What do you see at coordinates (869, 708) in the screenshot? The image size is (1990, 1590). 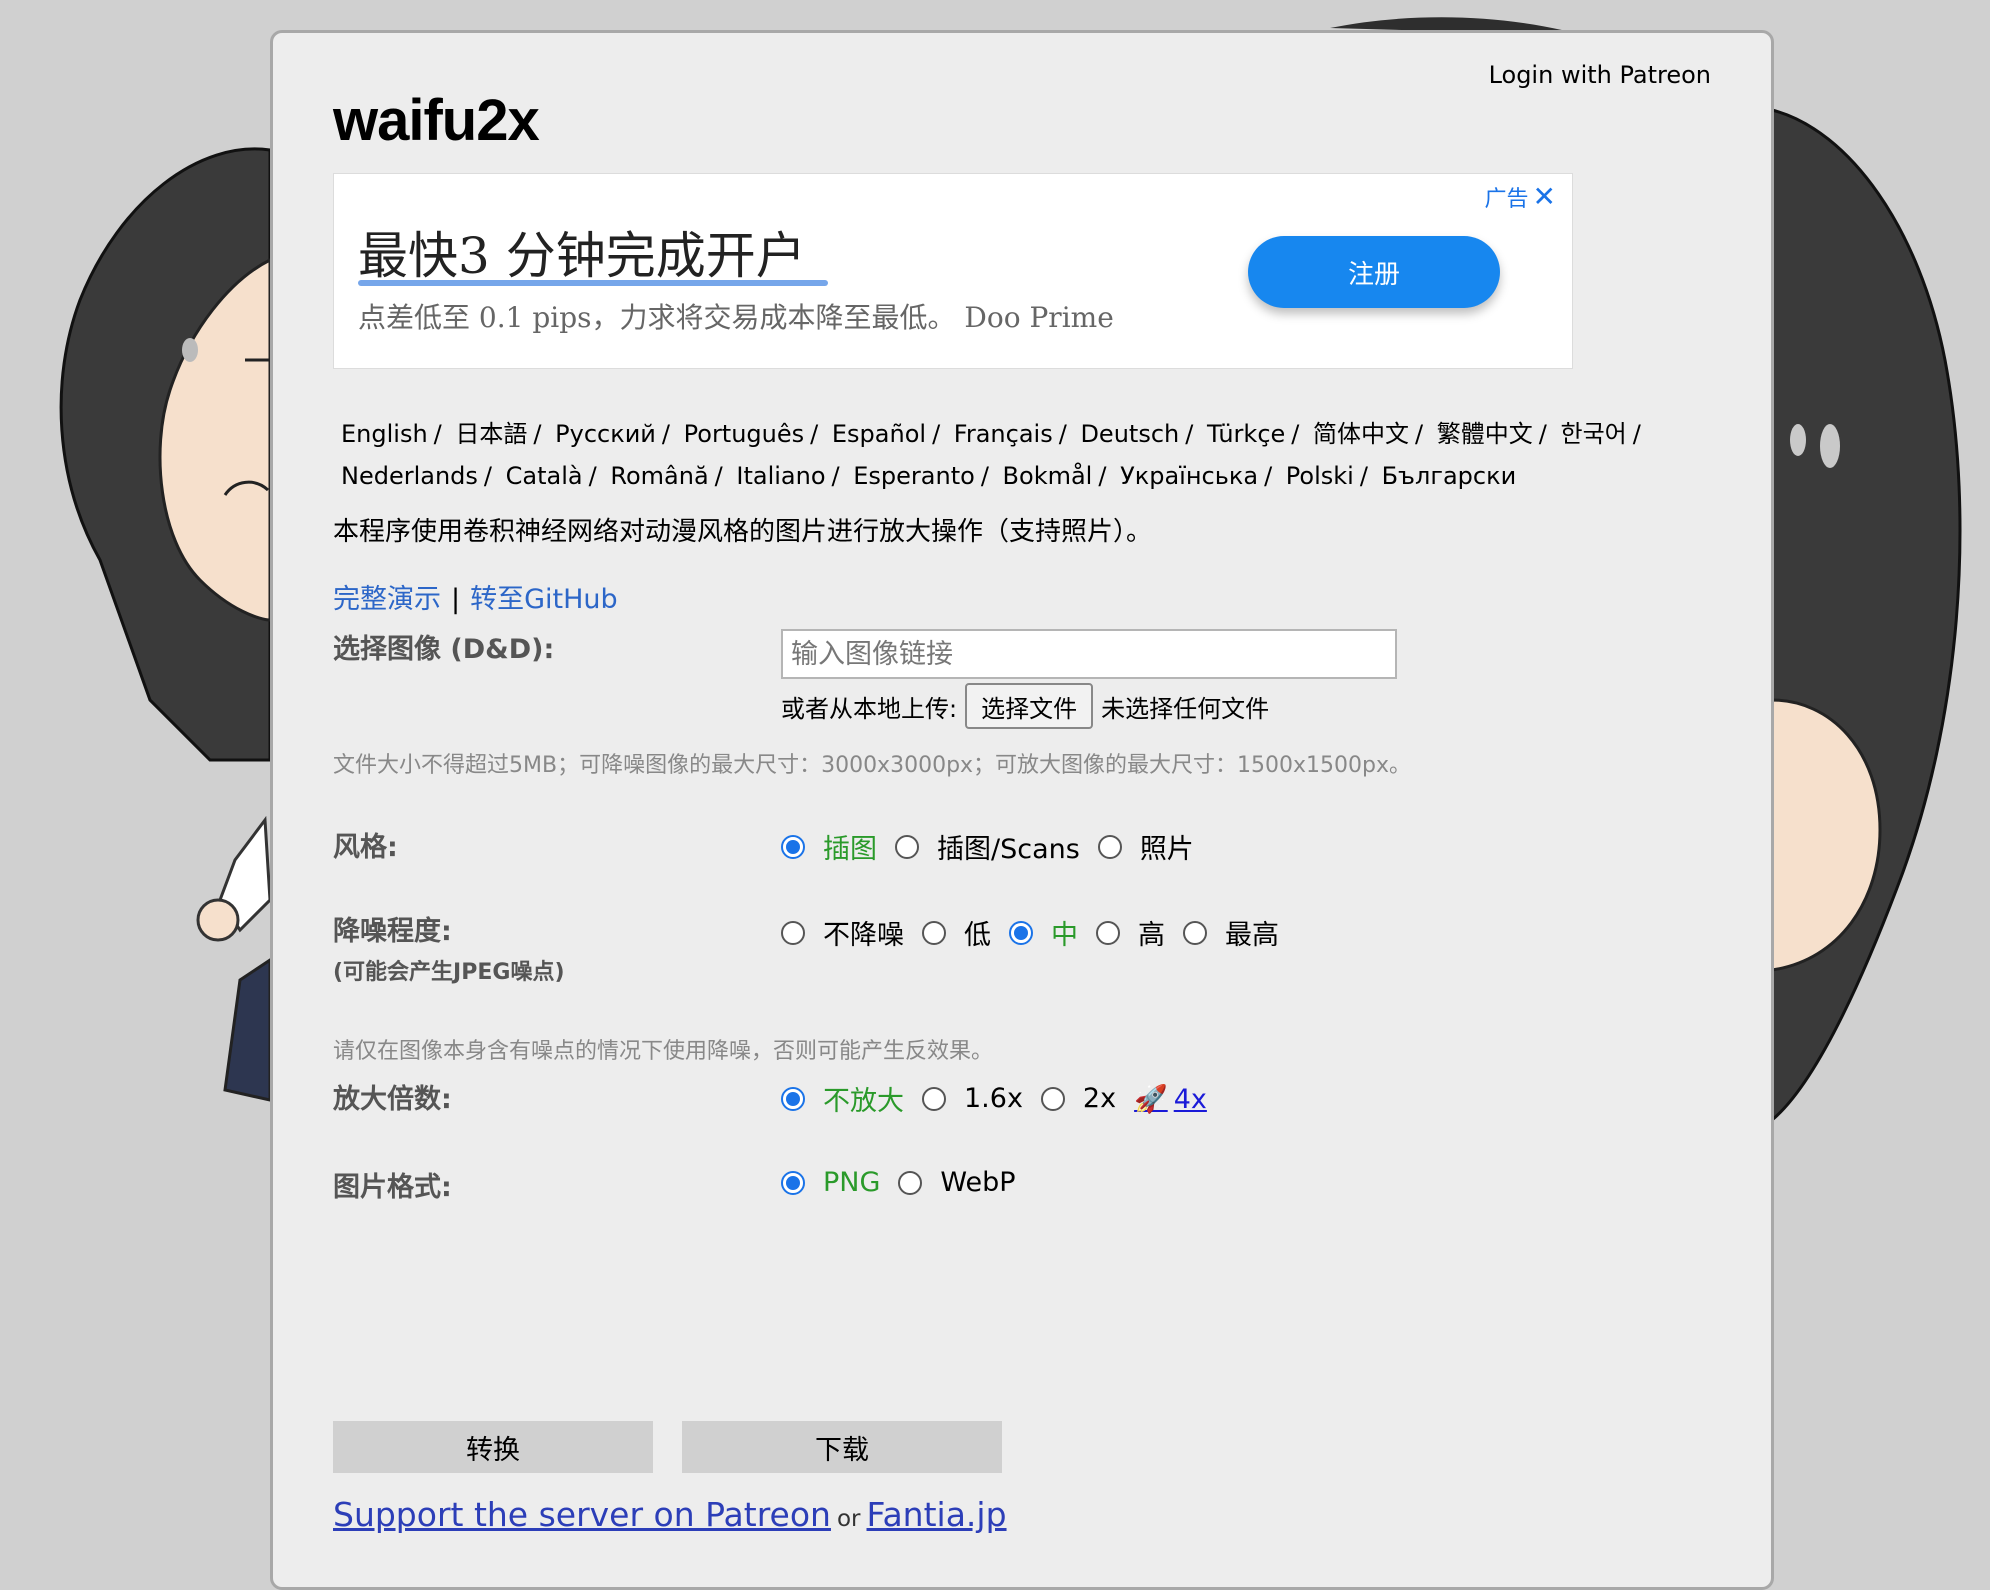 I see `upload-prefix: 或者从本地上传:` at bounding box center [869, 708].